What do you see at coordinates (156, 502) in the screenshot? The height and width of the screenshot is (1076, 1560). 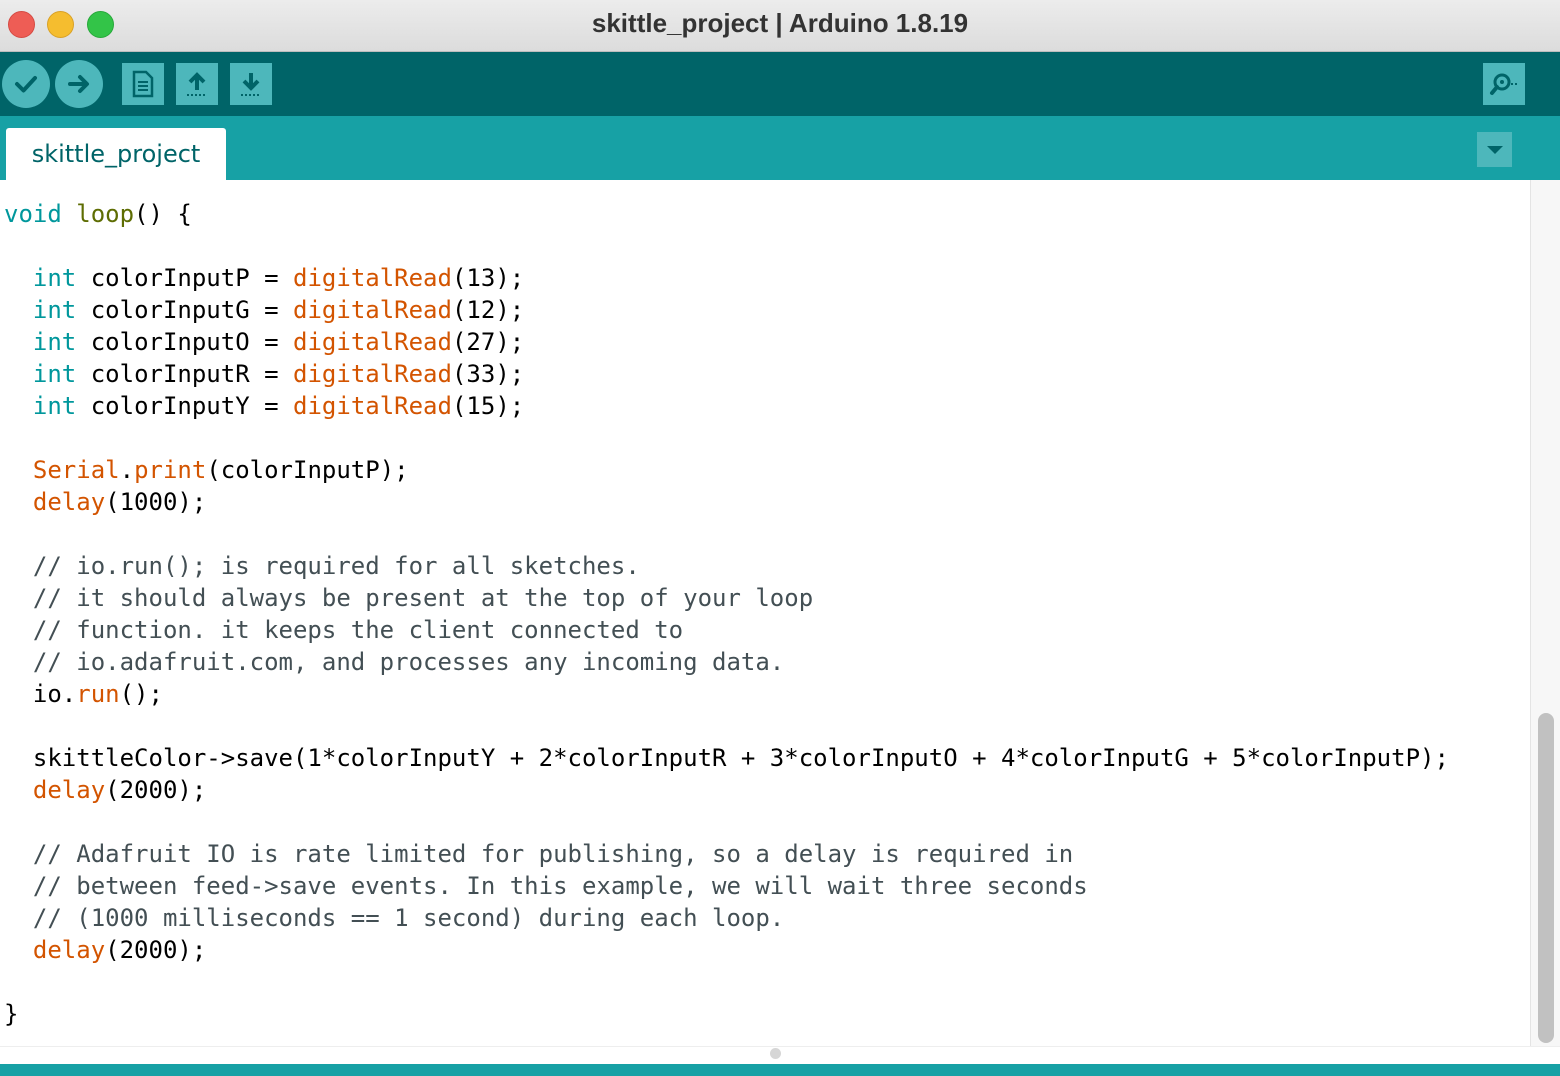 I see `code-token: (1000);` at bounding box center [156, 502].